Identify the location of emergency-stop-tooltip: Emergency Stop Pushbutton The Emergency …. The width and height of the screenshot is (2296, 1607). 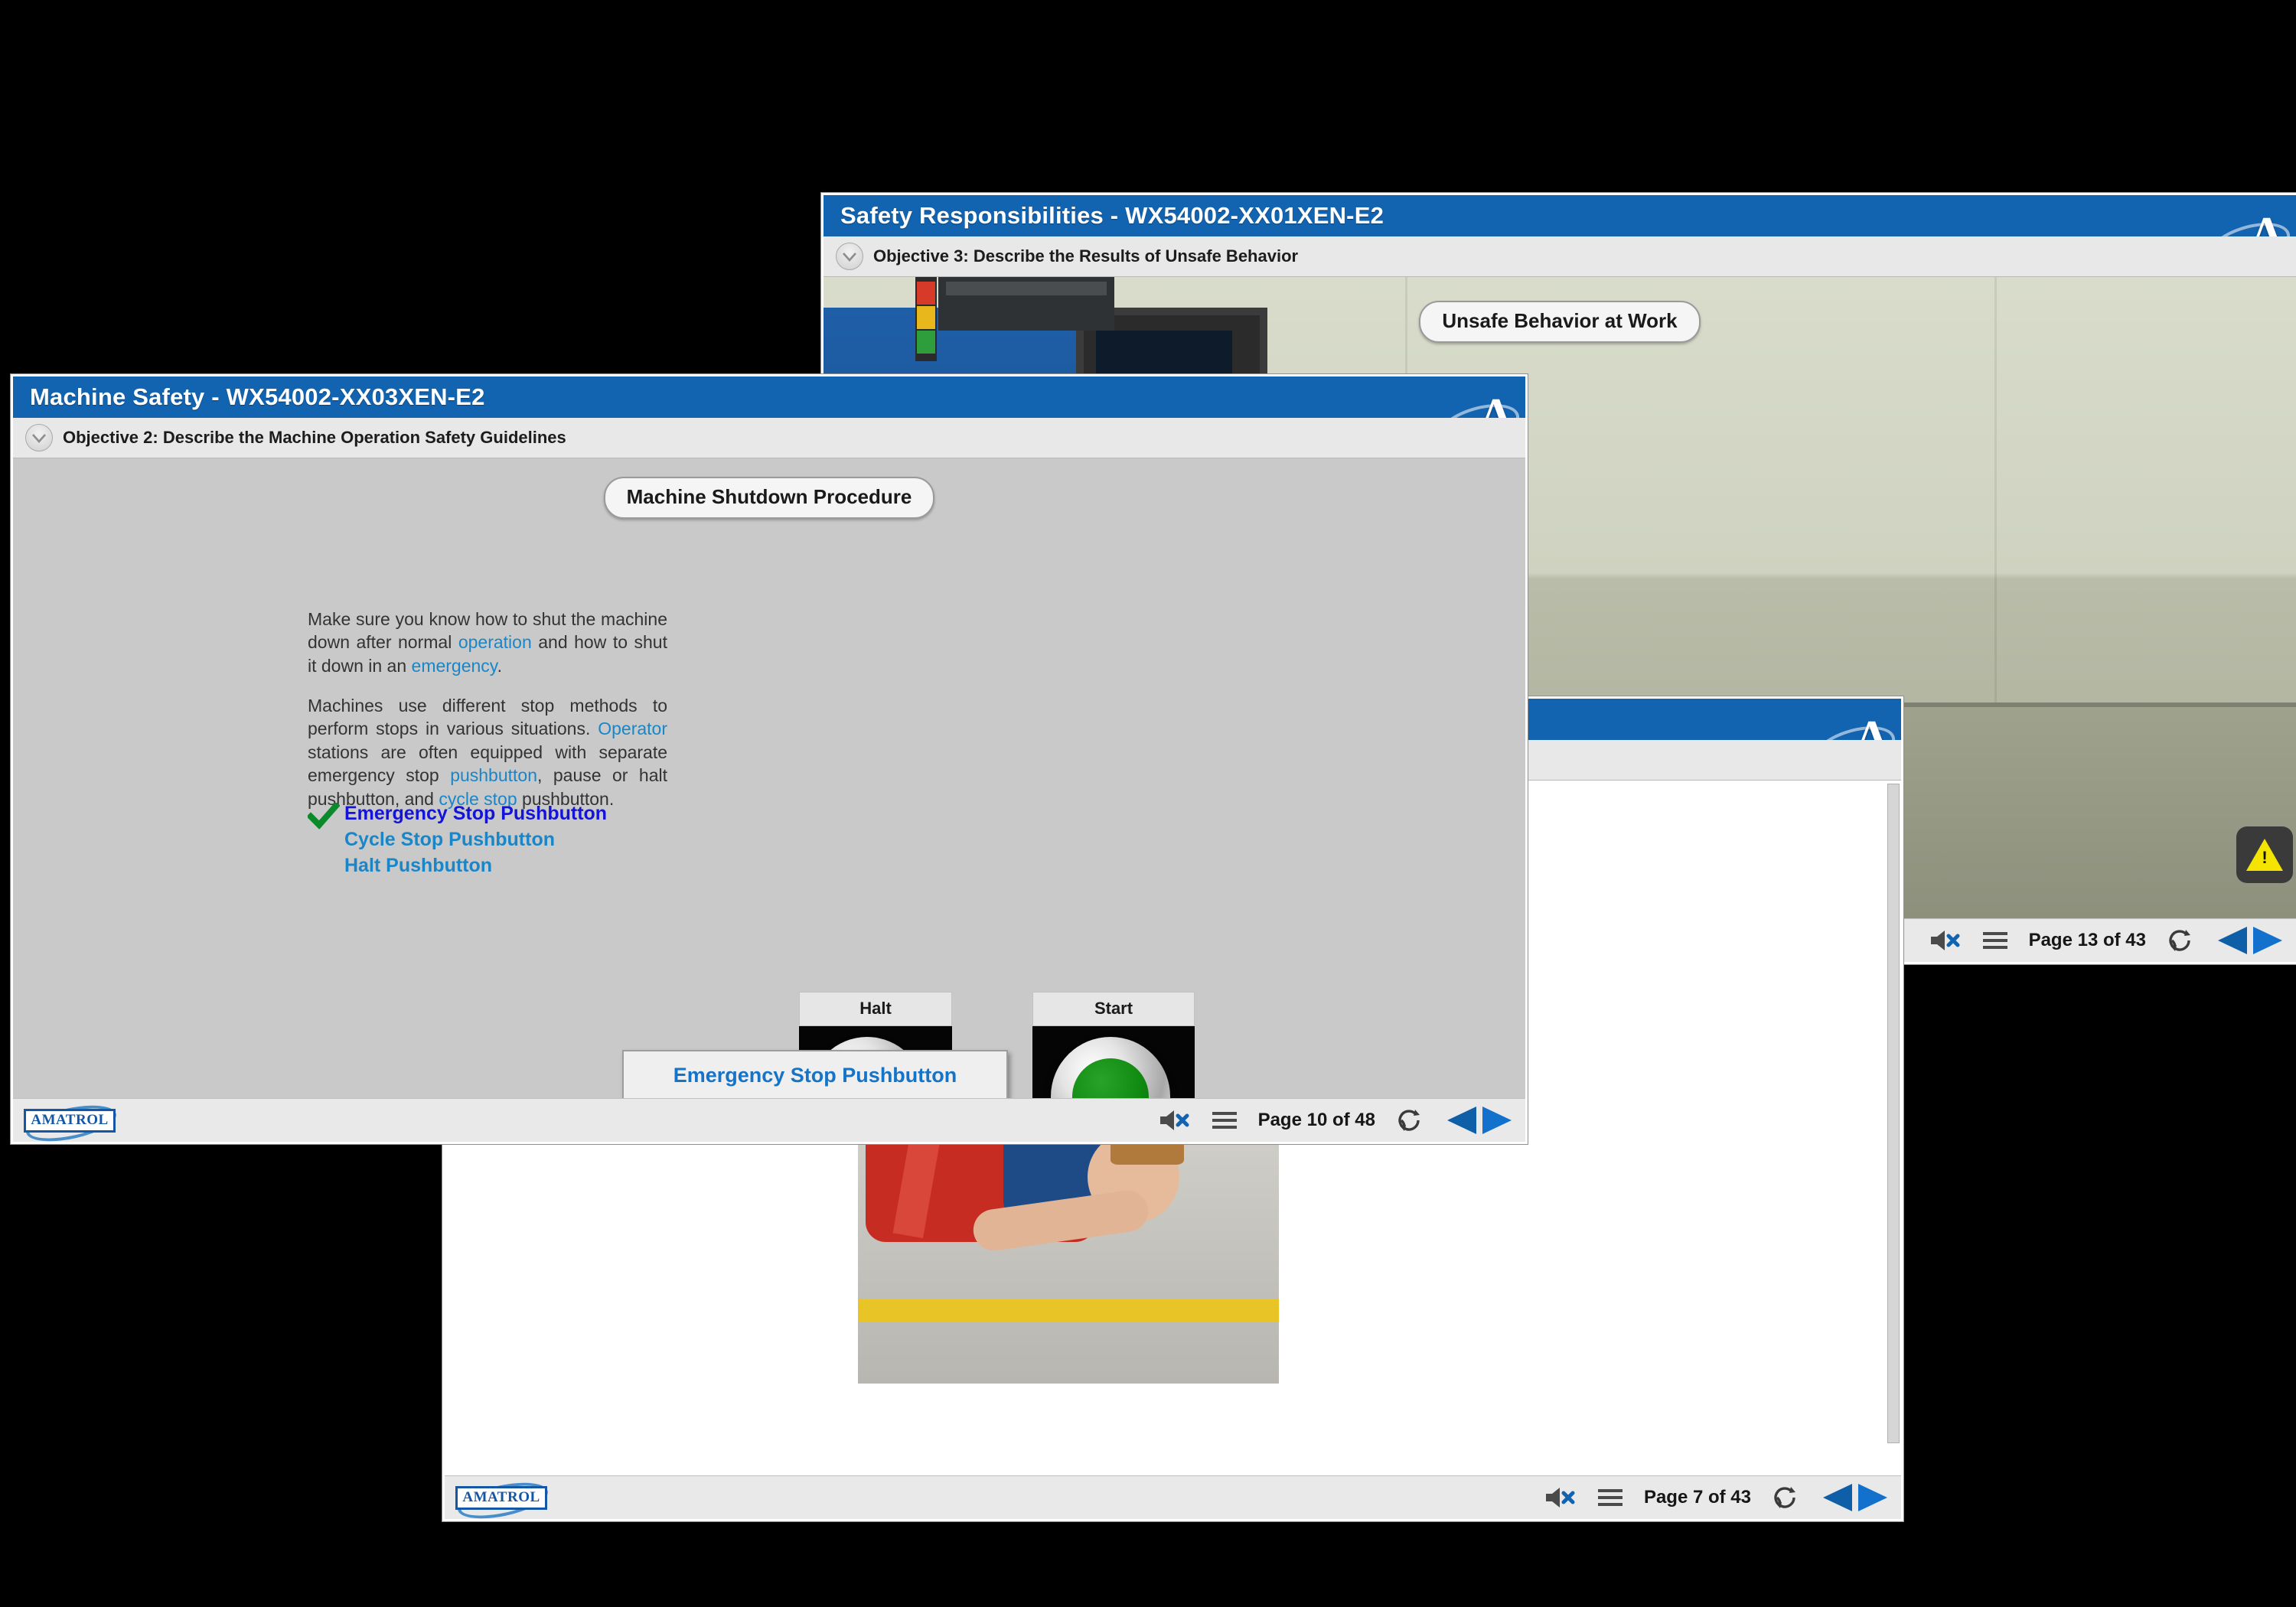
(815, 1074).